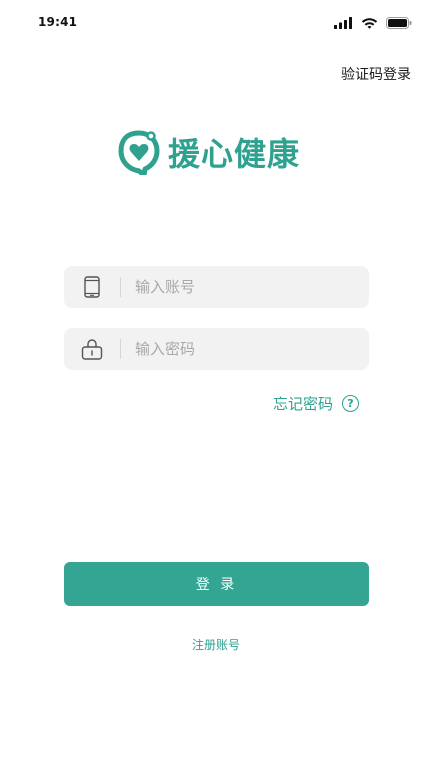 This screenshot has width=432, height=768. Describe the element at coordinates (302, 404) in the screenshot. I see `forgot-password-label: 忘记密码` at that location.